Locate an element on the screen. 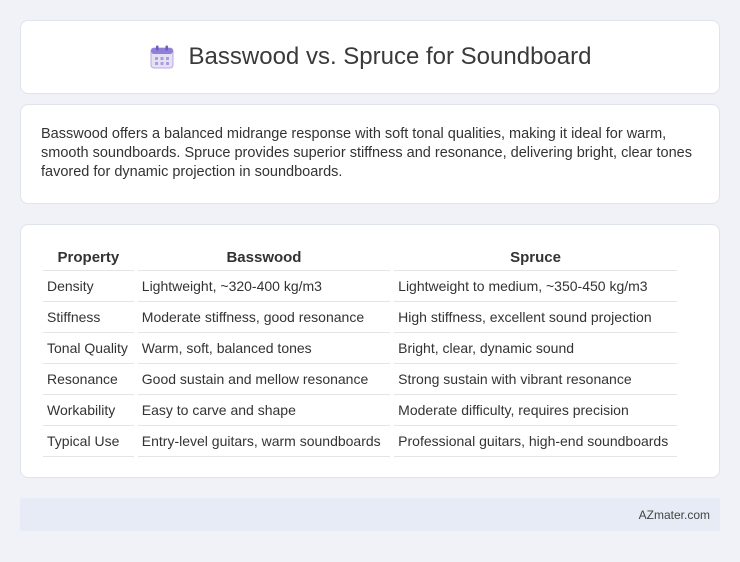 The image size is (740, 562). cell-spruce: Moderate difficulty, requires precision is located at coordinates (535, 410).